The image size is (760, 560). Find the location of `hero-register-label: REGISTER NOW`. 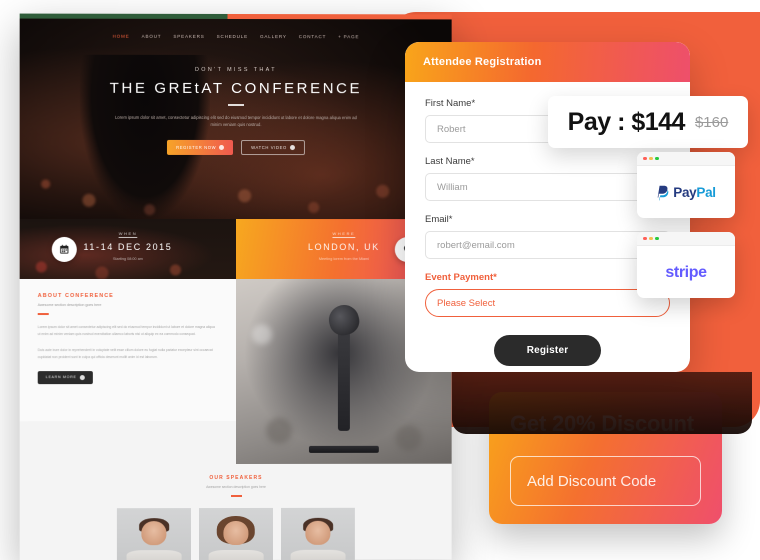

hero-register-label: REGISTER NOW is located at coordinates (196, 148).